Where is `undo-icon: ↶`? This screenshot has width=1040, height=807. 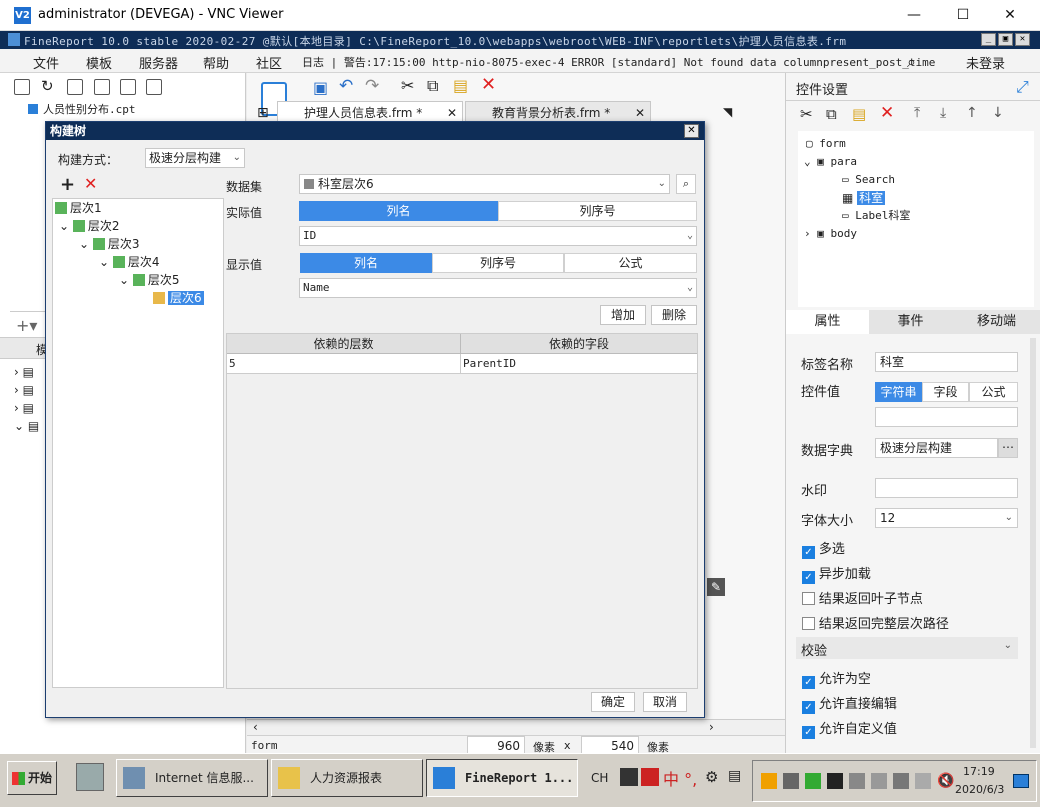
undo-icon: ↶ is located at coordinates (346, 86).